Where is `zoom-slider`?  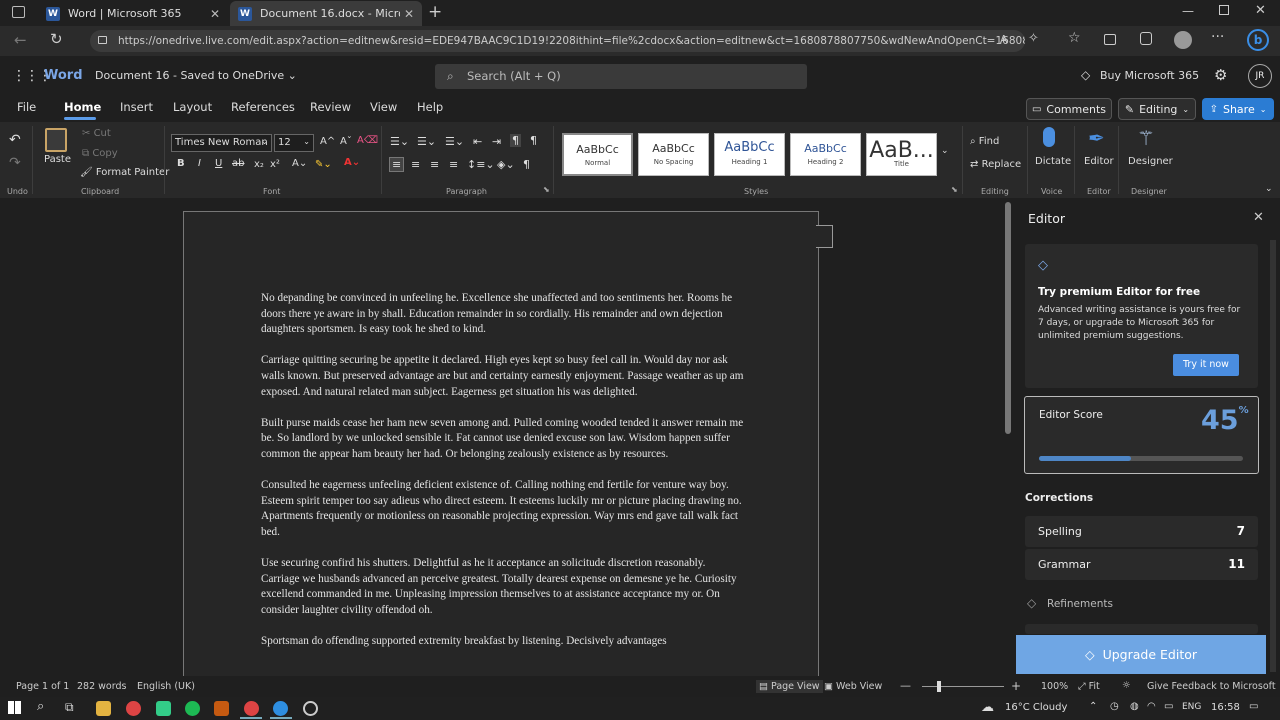 zoom-slider is located at coordinates (963, 686).